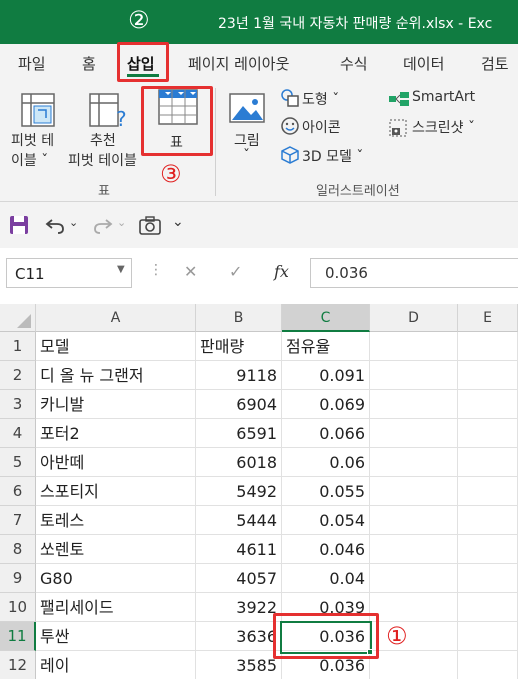 The width and height of the screenshot is (518, 679). Describe the element at coordinates (18, 607) in the screenshot. I see `row-header: 10` at that location.